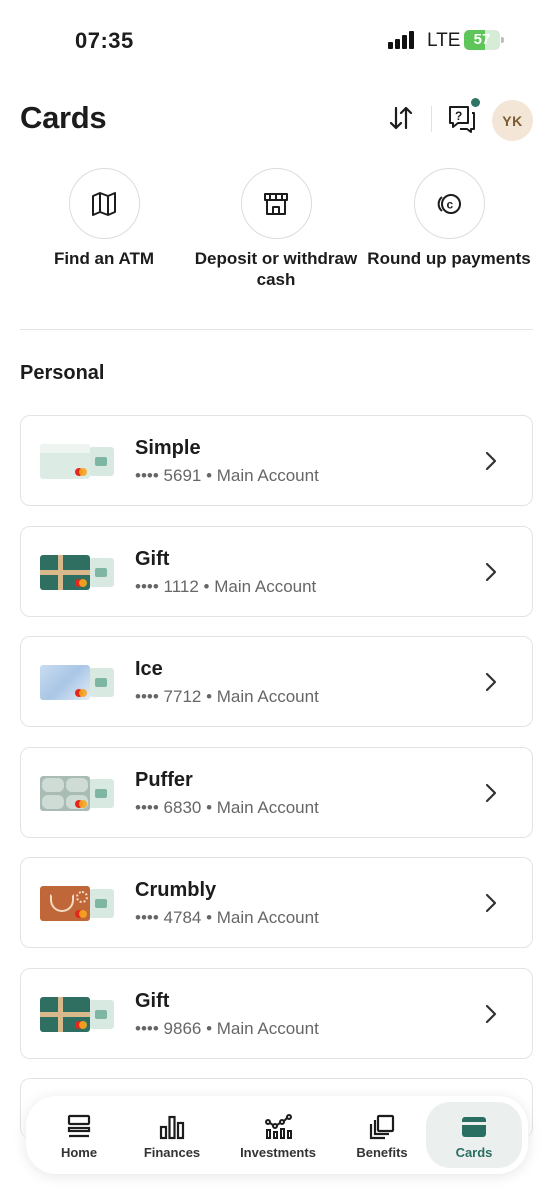 The height and width of the screenshot is (1200, 553). Describe the element at coordinates (475, 102) in the screenshot. I see `notification-dot` at that location.